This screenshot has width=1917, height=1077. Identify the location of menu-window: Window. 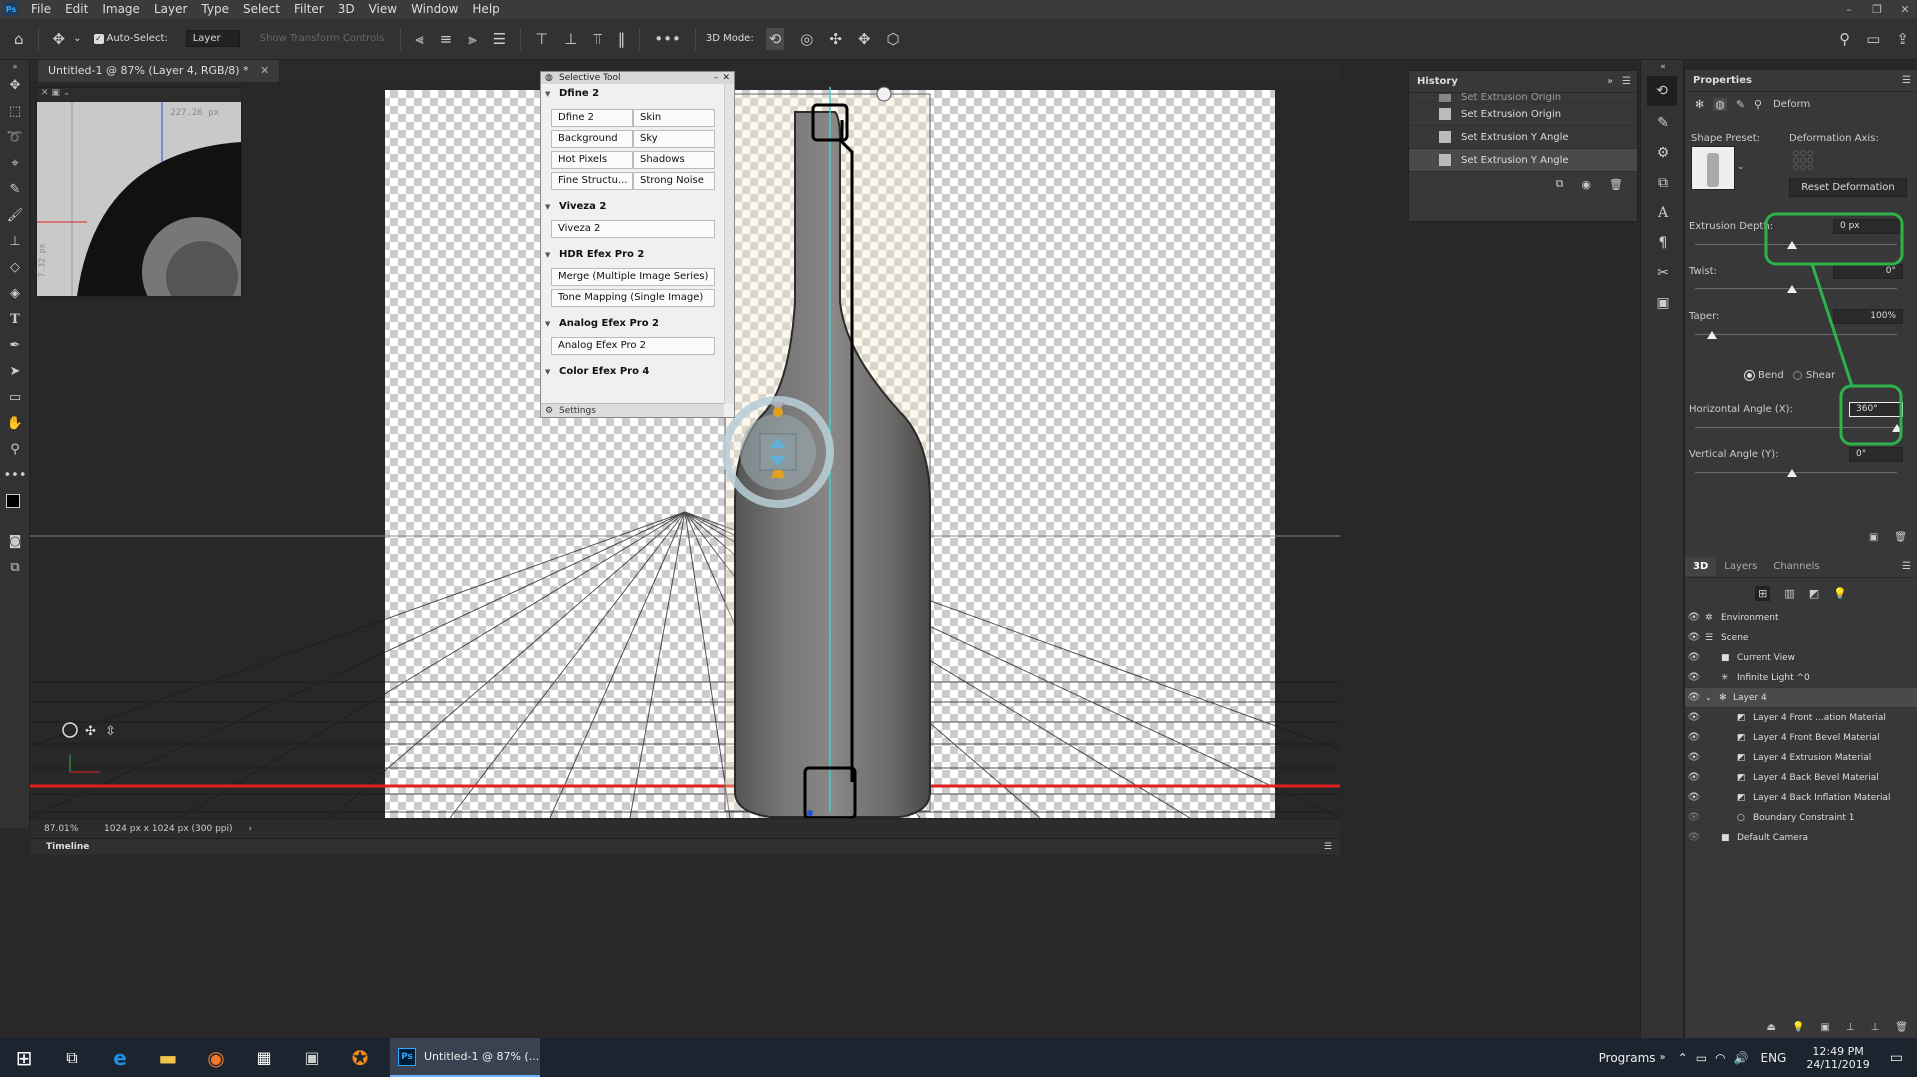
(434, 9).